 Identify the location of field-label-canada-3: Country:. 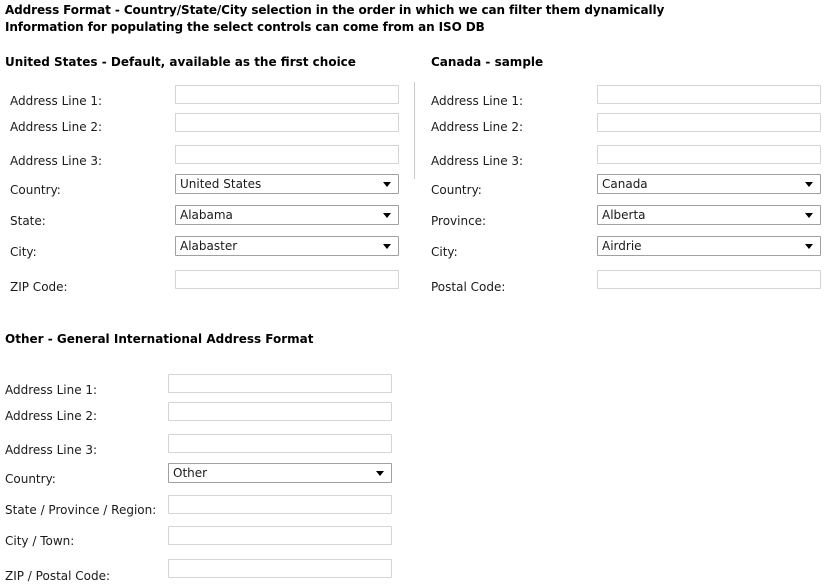
(456, 190).